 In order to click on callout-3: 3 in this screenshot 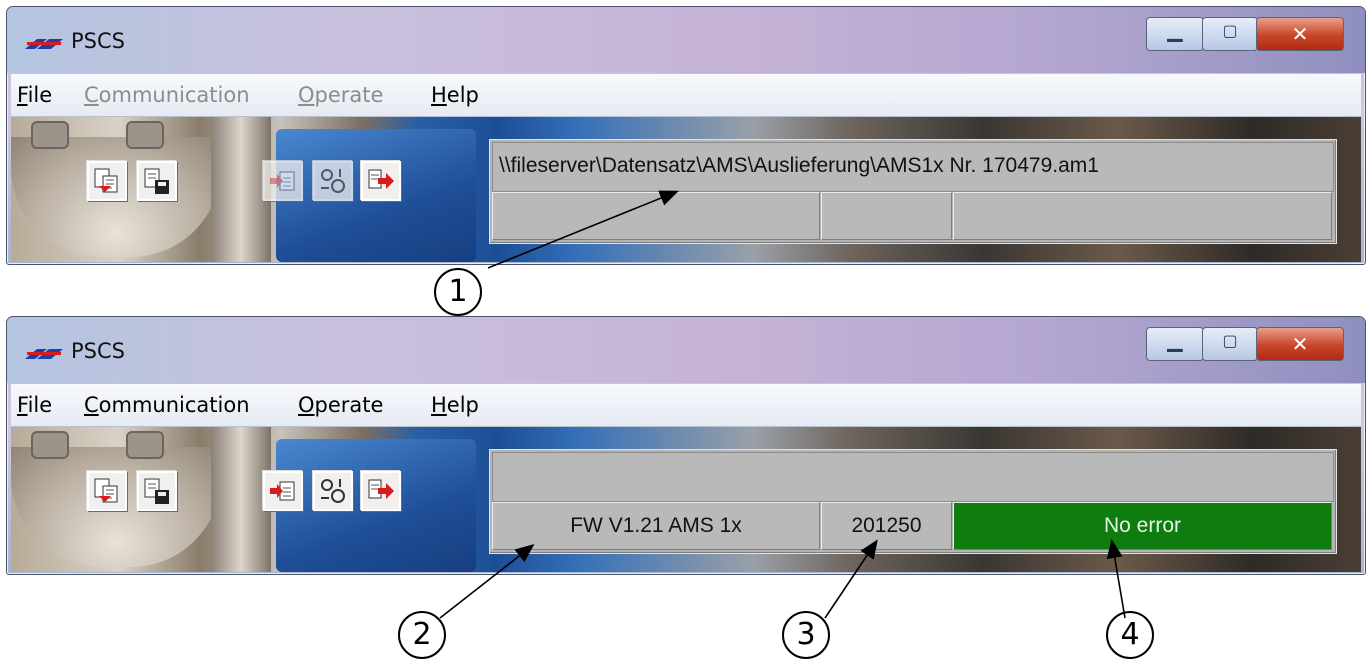, I will do `click(806, 635)`.